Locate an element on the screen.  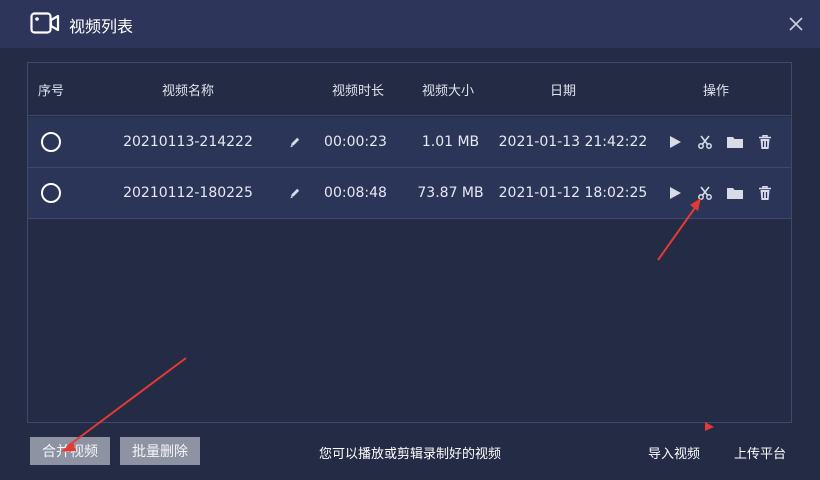
header-name: 视频名称 is located at coordinates (187, 91).